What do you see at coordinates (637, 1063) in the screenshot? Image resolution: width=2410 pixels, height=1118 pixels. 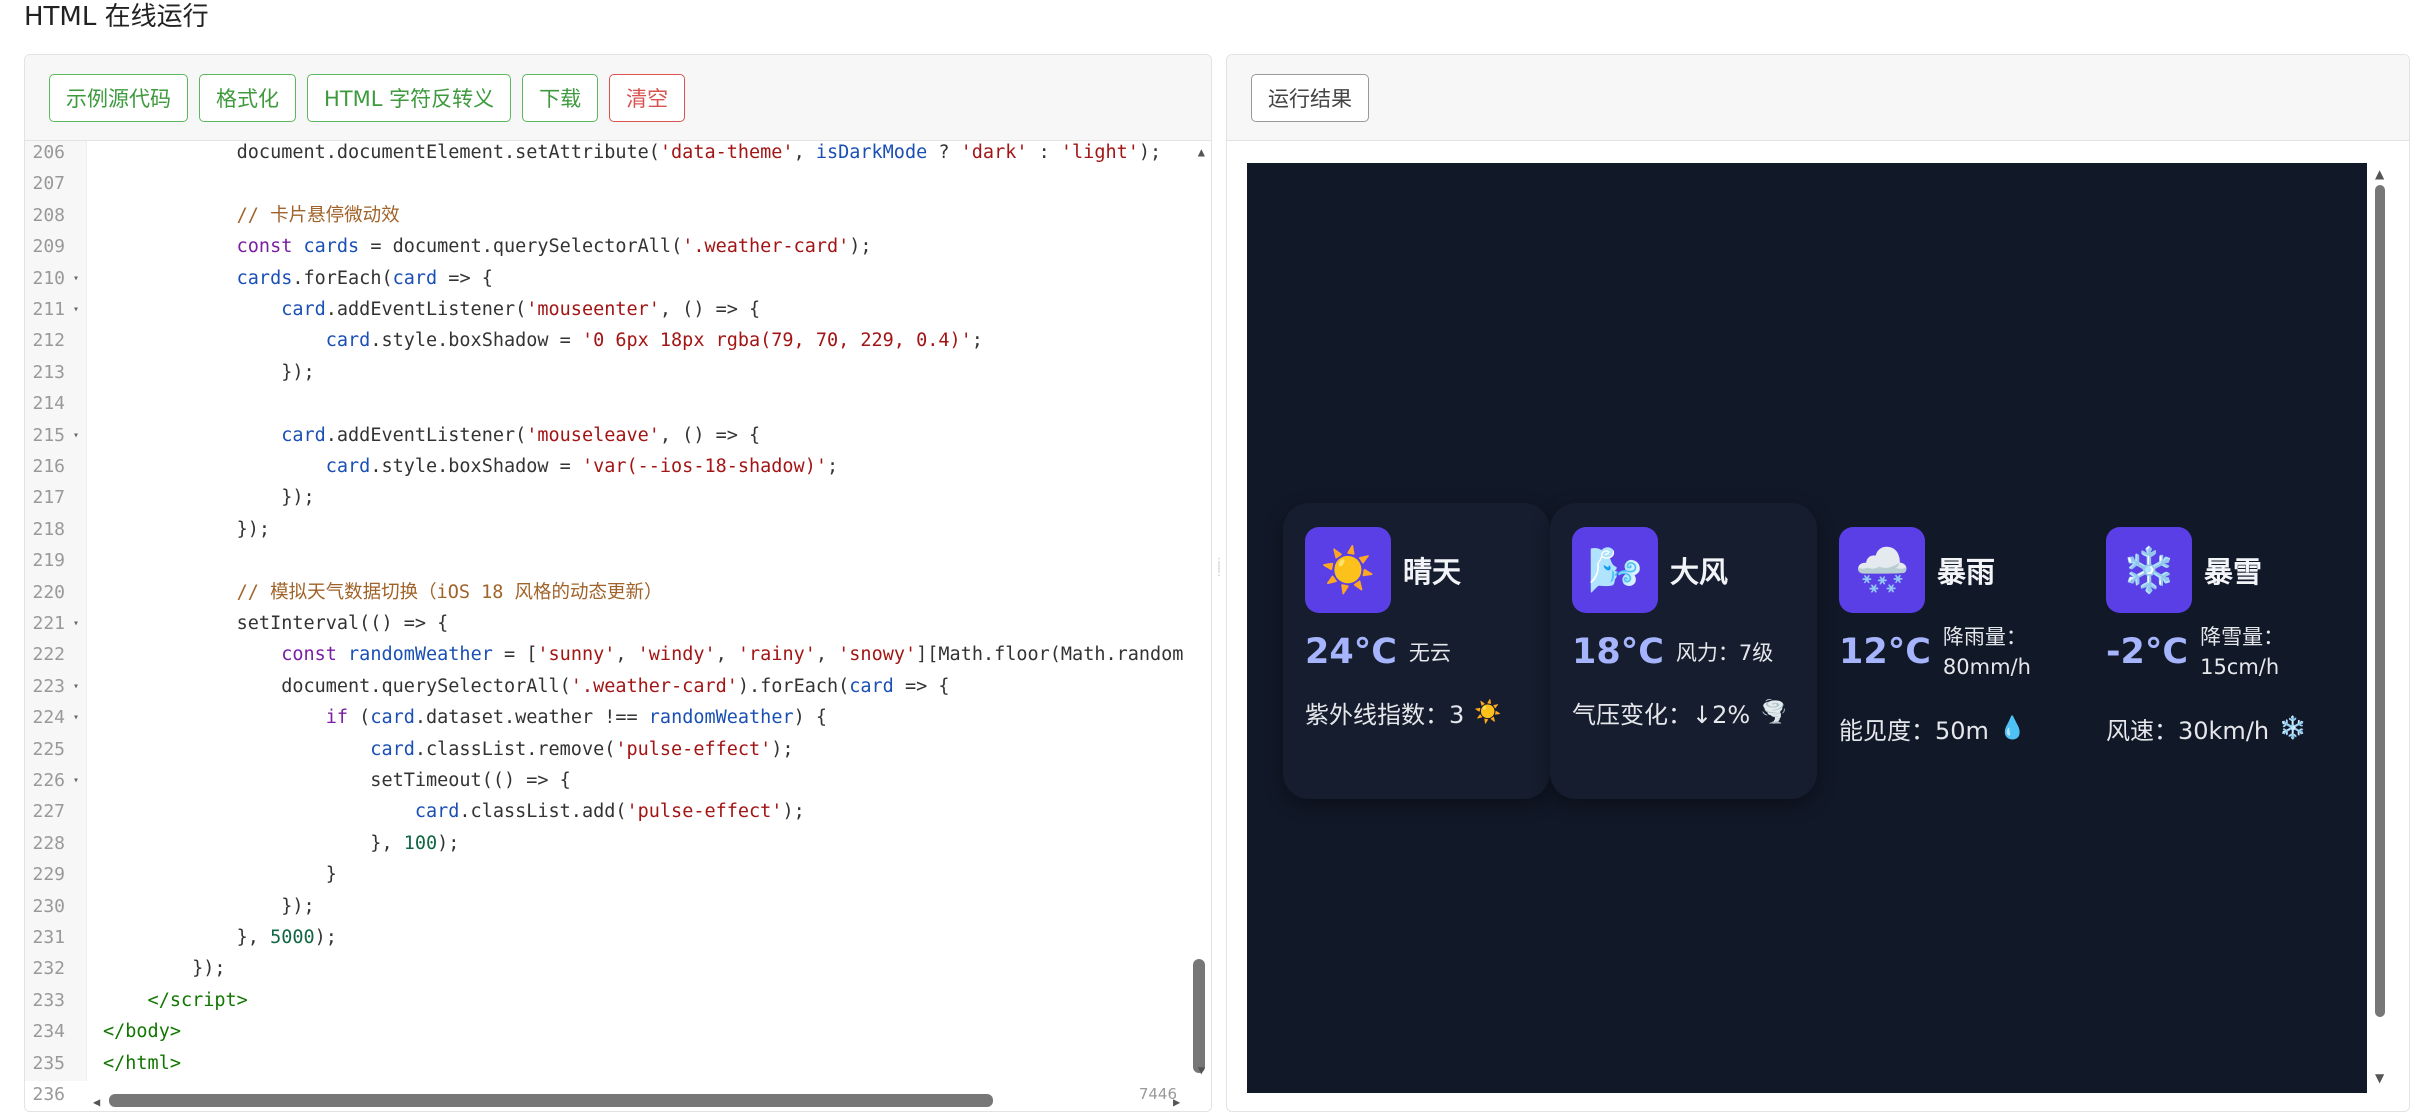 I see `code-line: </html>` at bounding box center [637, 1063].